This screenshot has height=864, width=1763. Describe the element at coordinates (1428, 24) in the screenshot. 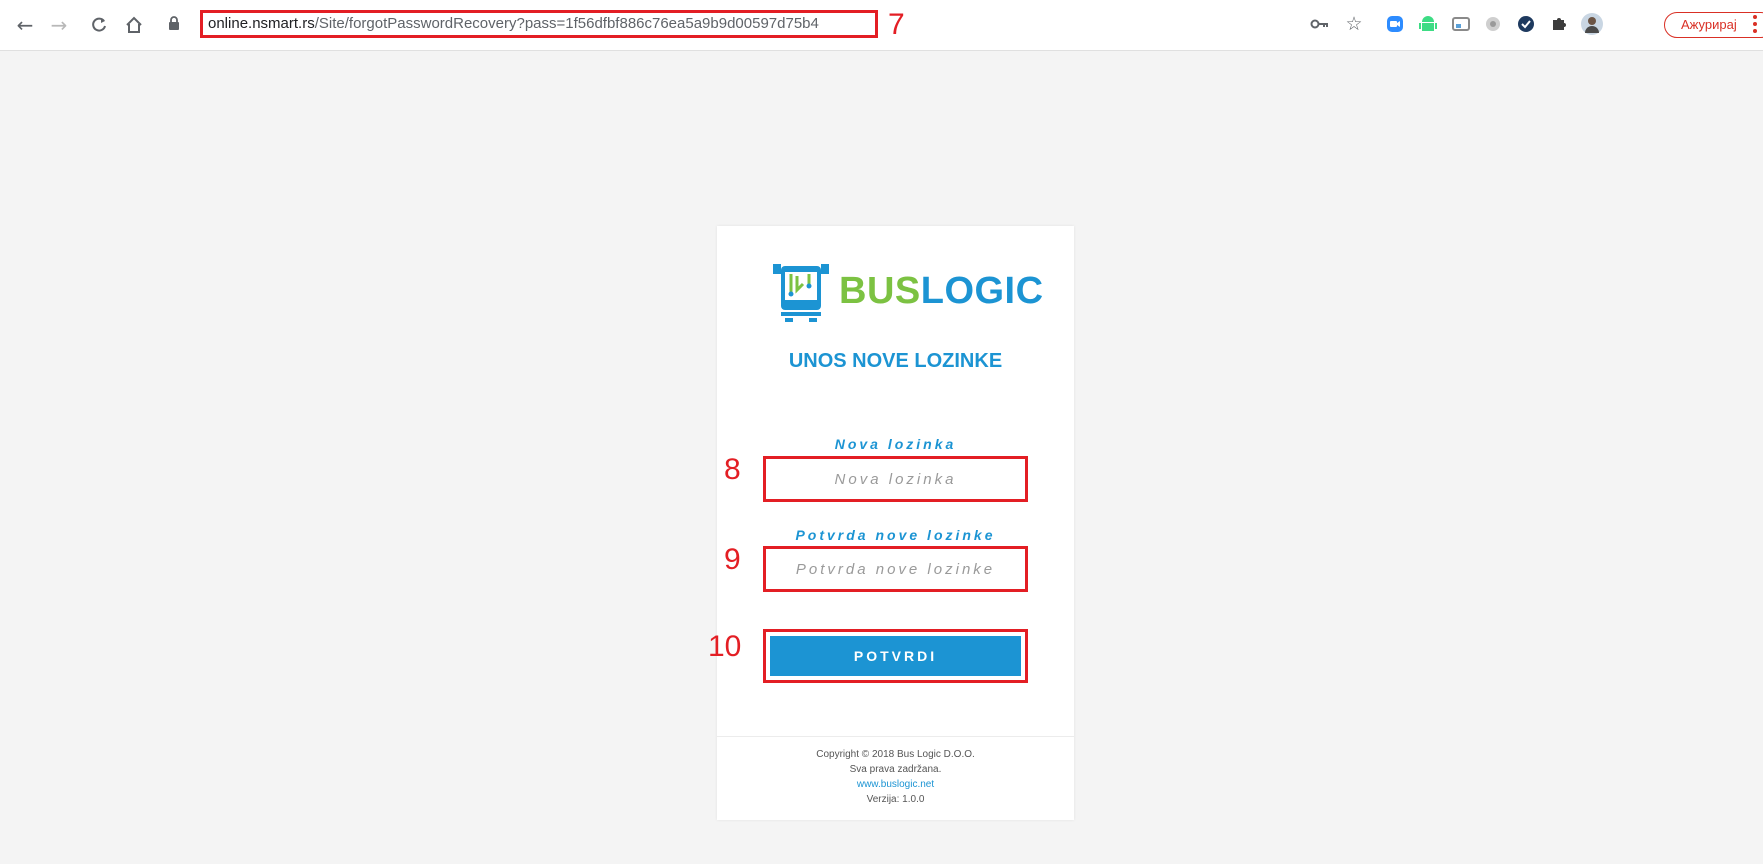

I see `android-icon` at that location.